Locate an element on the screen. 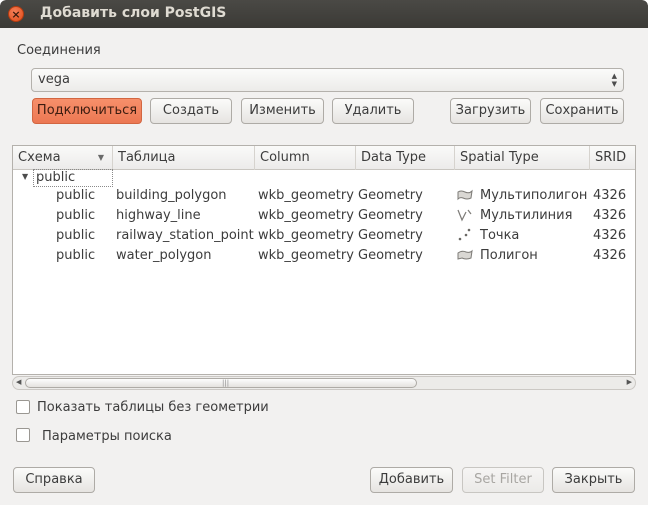 The height and width of the screenshot is (505, 648). create-button: Создать is located at coordinates (191, 111).